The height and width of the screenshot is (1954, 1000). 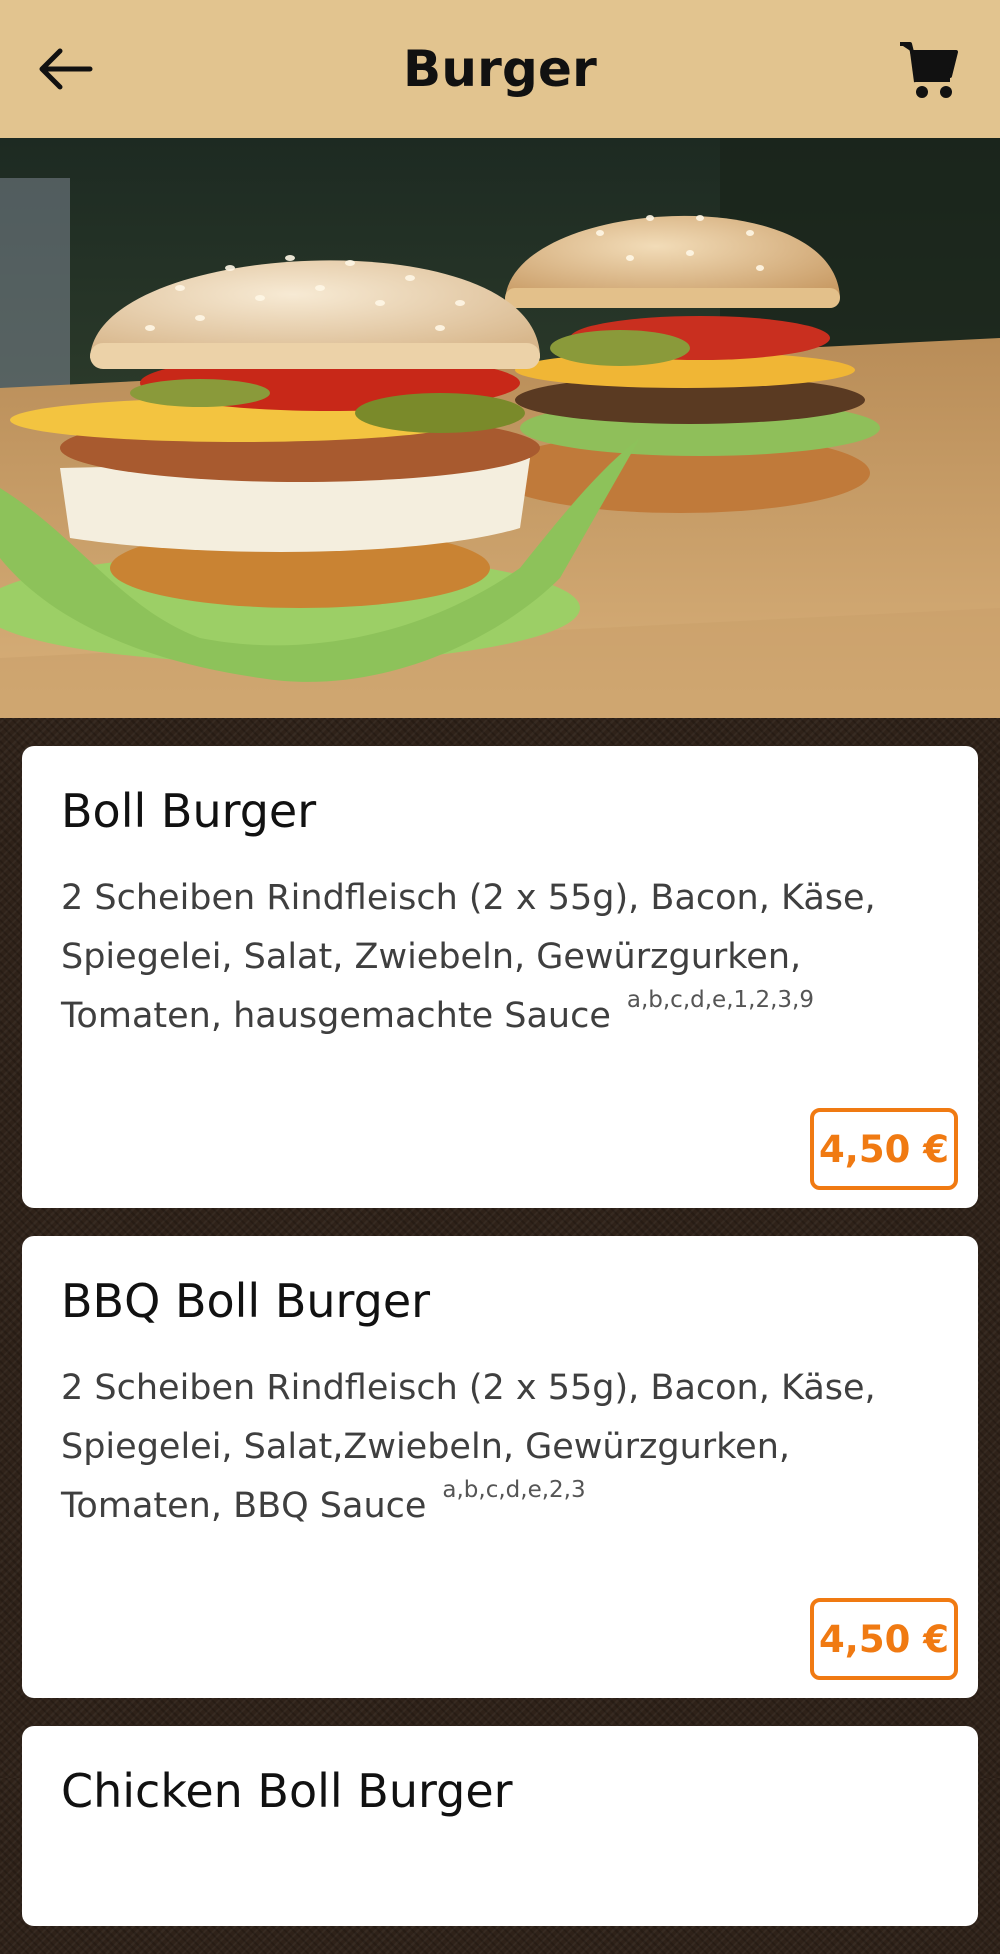 What do you see at coordinates (500, 1826) in the screenshot?
I see `menu-item-card: Chicken Boll Burger` at bounding box center [500, 1826].